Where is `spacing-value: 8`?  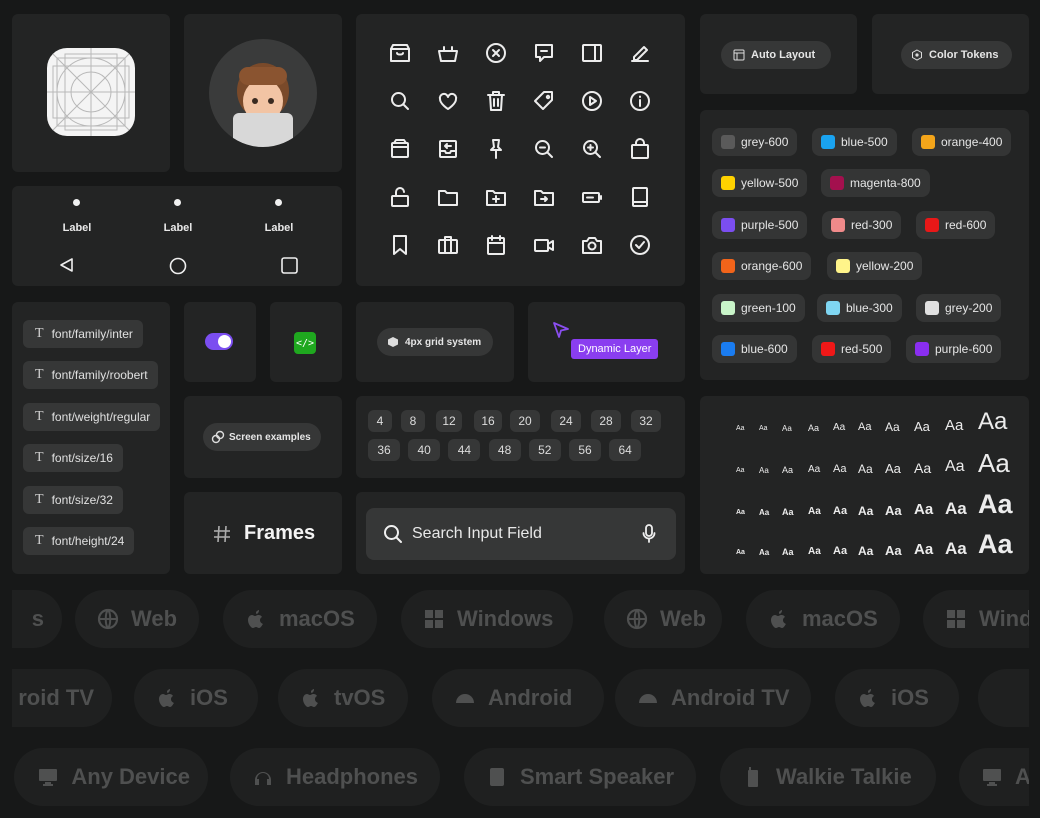
spacing-value: 8 is located at coordinates (413, 421).